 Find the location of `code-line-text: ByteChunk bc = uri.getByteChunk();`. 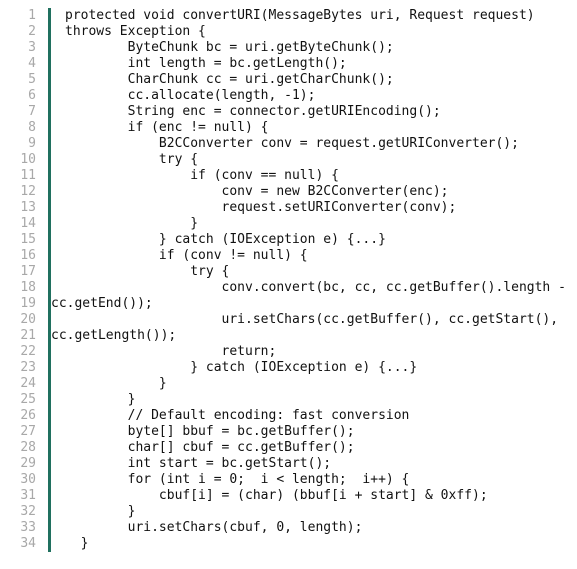

code-line-text: ByteChunk bc = uri.getByteChunk(); is located at coordinates (313, 48).